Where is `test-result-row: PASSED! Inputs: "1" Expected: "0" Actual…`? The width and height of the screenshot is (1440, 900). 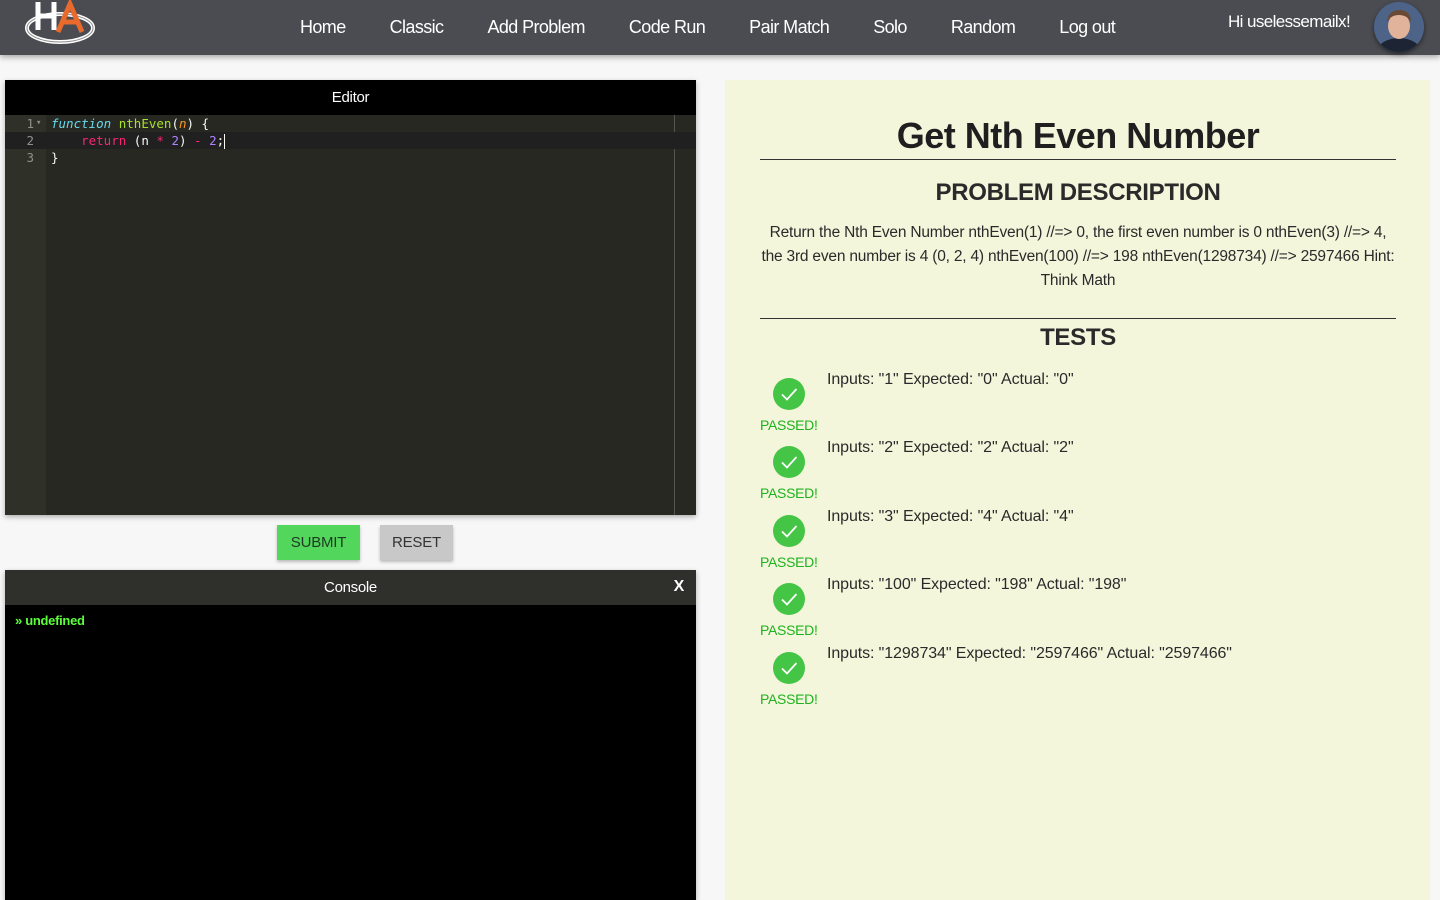 test-result-row: PASSED! Inputs: "1" Expected: "0" Actual… is located at coordinates (1080, 402).